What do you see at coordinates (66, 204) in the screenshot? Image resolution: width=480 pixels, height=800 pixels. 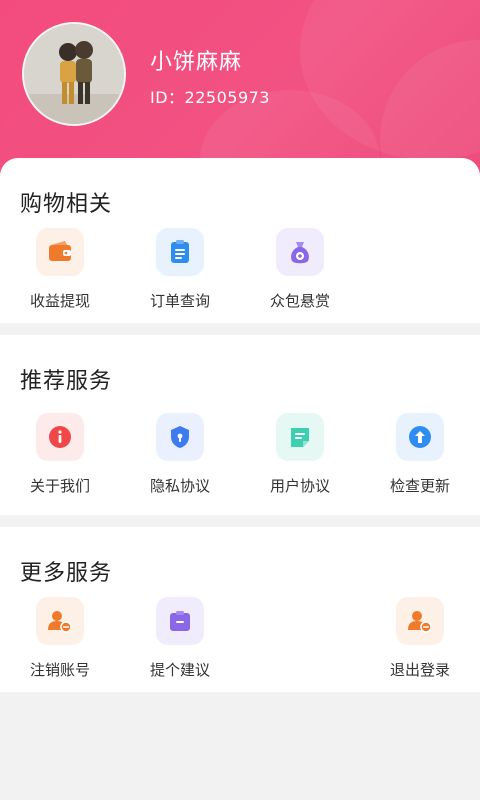 I see `section-title: 购物相关` at bounding box center [66, 204].